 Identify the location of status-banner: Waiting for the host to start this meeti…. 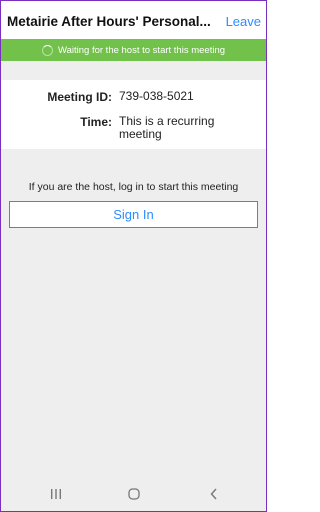
(133, 50).